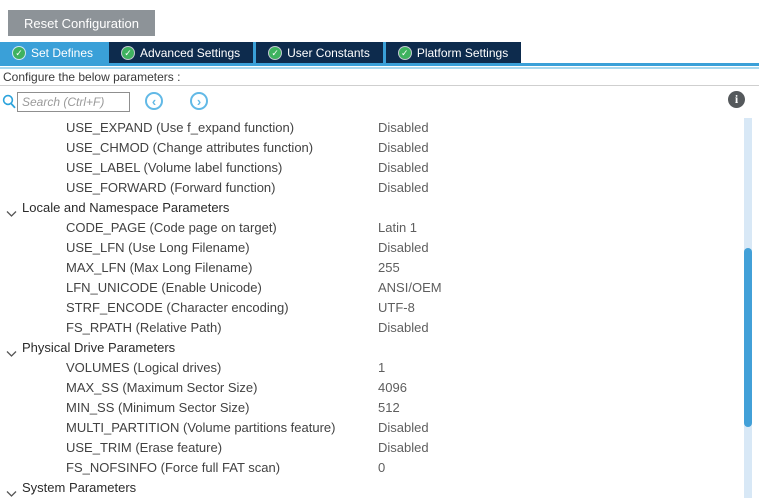  I want to click on tab-user-constants: ✓ User Constants, so click(318, 52).